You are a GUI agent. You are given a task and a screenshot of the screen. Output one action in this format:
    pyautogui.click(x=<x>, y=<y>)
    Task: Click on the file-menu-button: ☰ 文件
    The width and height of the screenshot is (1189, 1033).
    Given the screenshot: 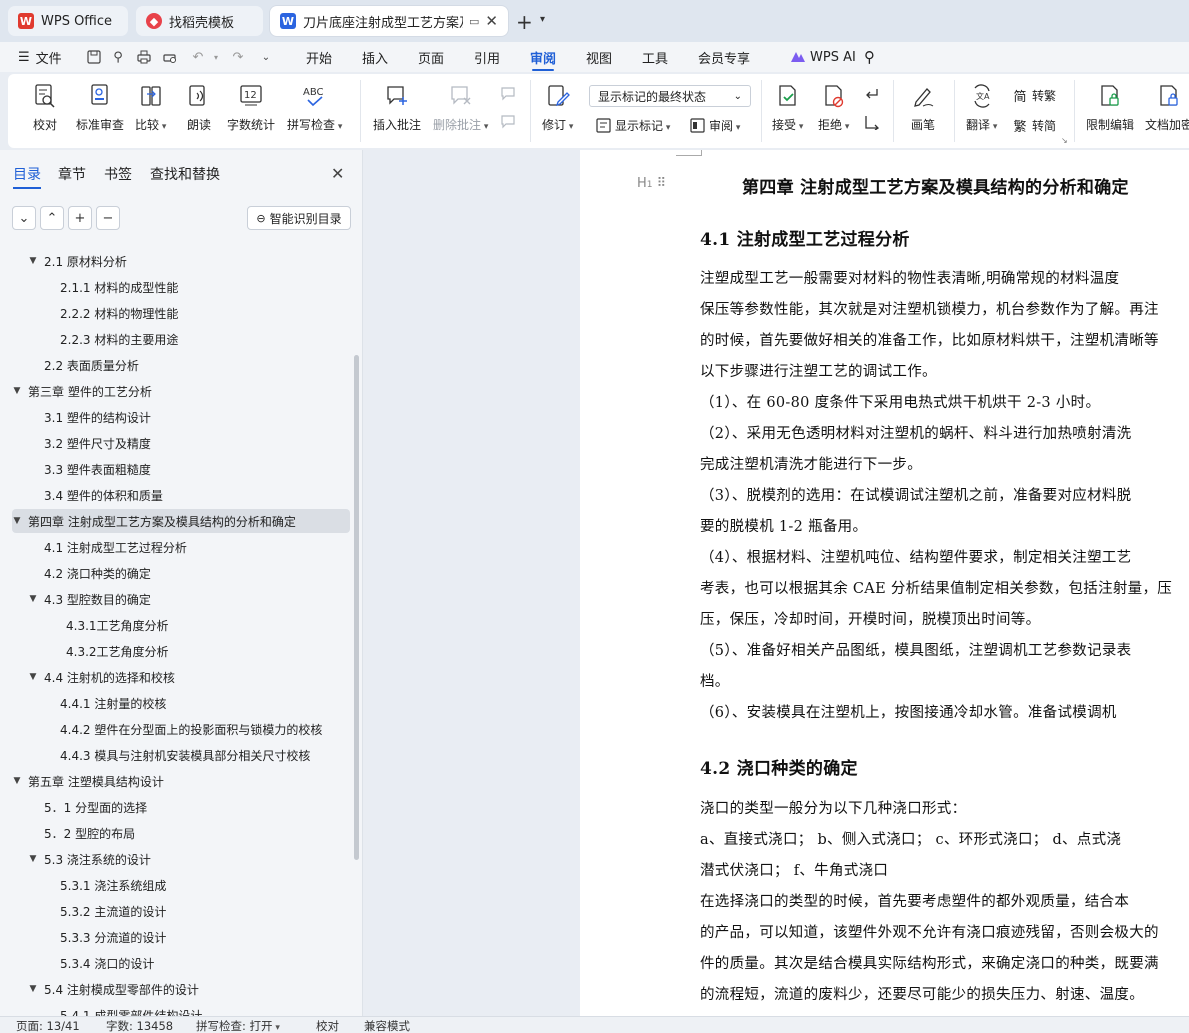 What is the action you would take?
    pyautogui.click(x=40, y=57)
    